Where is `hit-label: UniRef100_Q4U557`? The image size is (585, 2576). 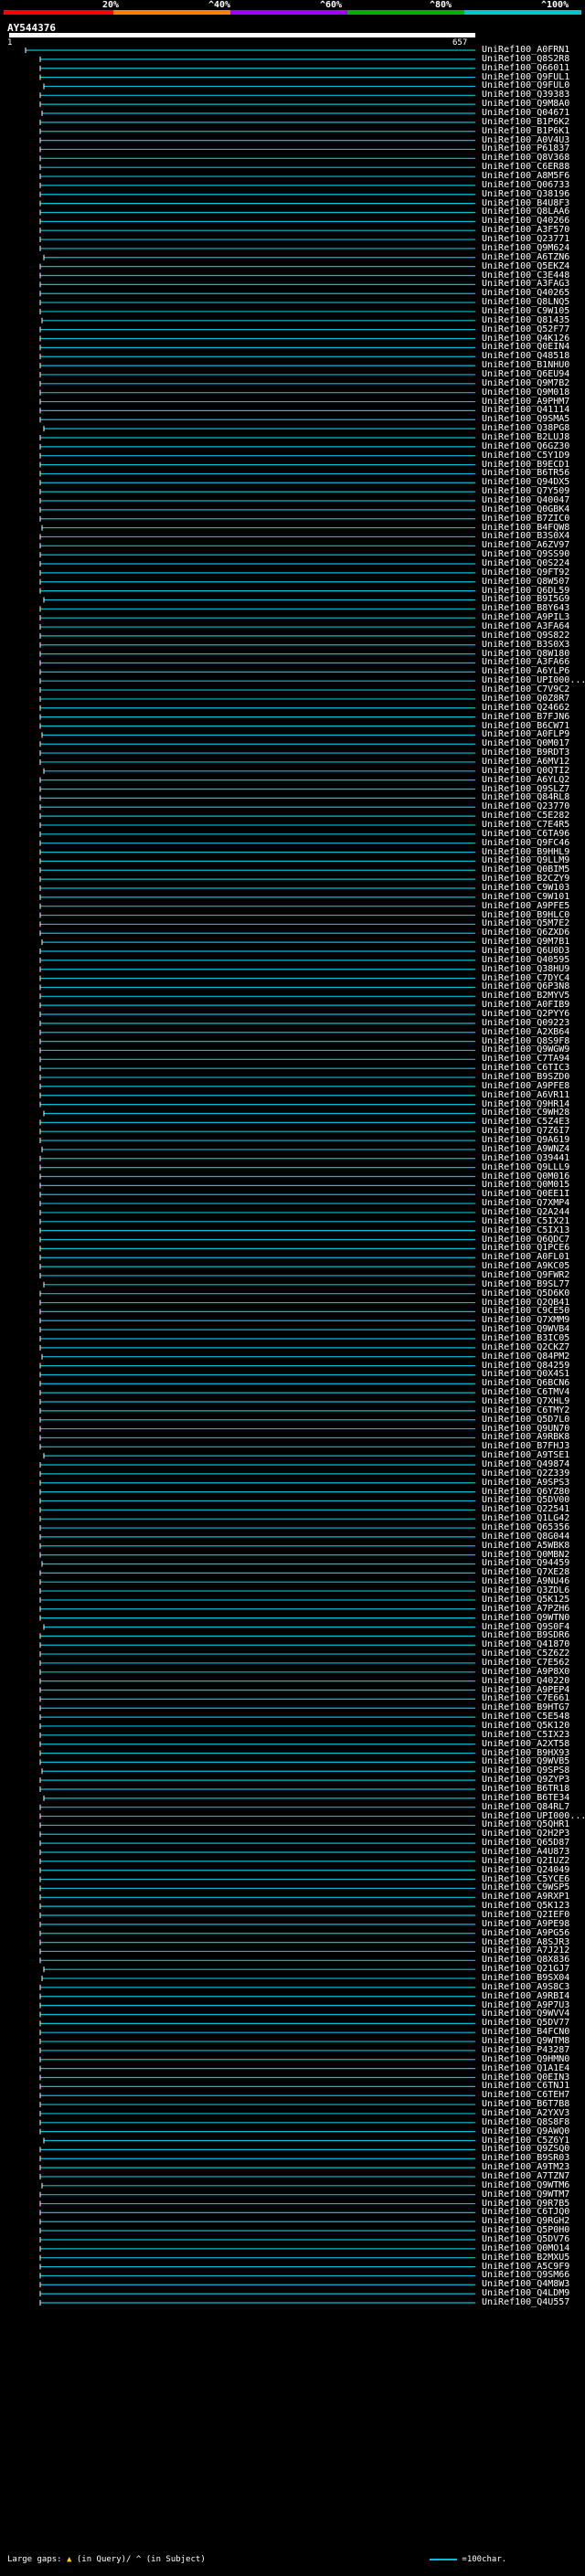 hit-label: UniRef100_Q4U557 is located at coordinates (525, 2302).